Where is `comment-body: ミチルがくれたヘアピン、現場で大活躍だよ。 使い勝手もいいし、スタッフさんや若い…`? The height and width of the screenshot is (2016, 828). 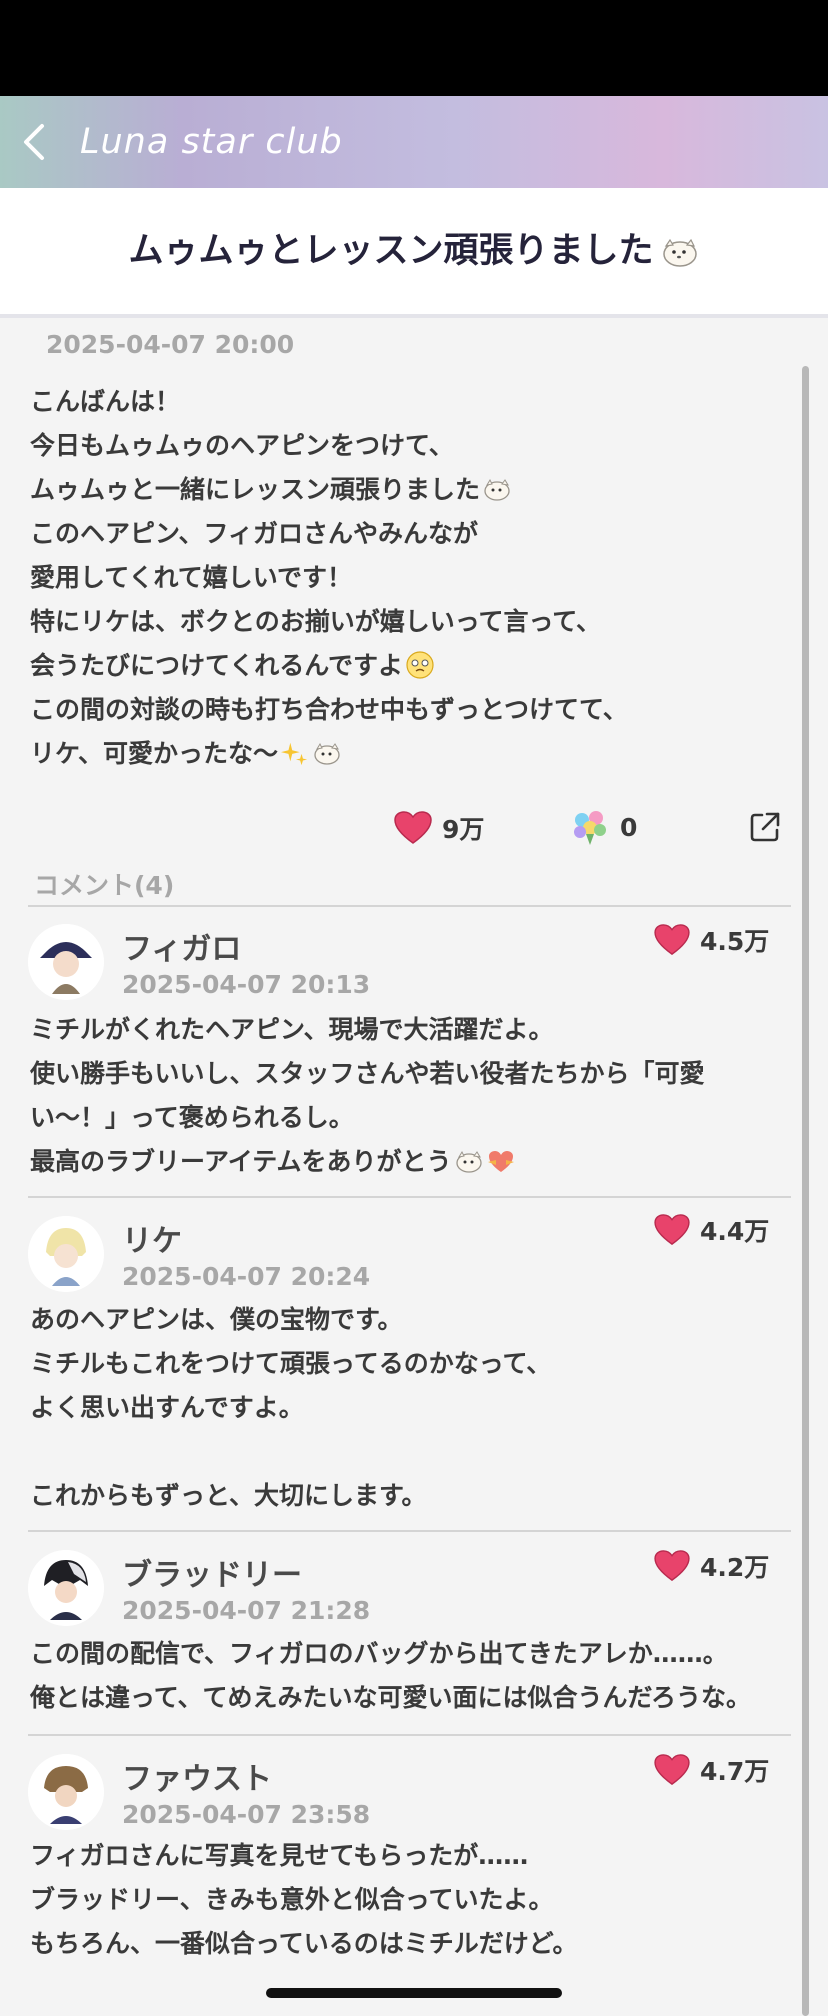 comment-body: ミチルがくれたヘアピン、現場で大活躍だよ。 使い勝手もいいし、スタッフさんや若い… is located at coordinates (410, 1096).